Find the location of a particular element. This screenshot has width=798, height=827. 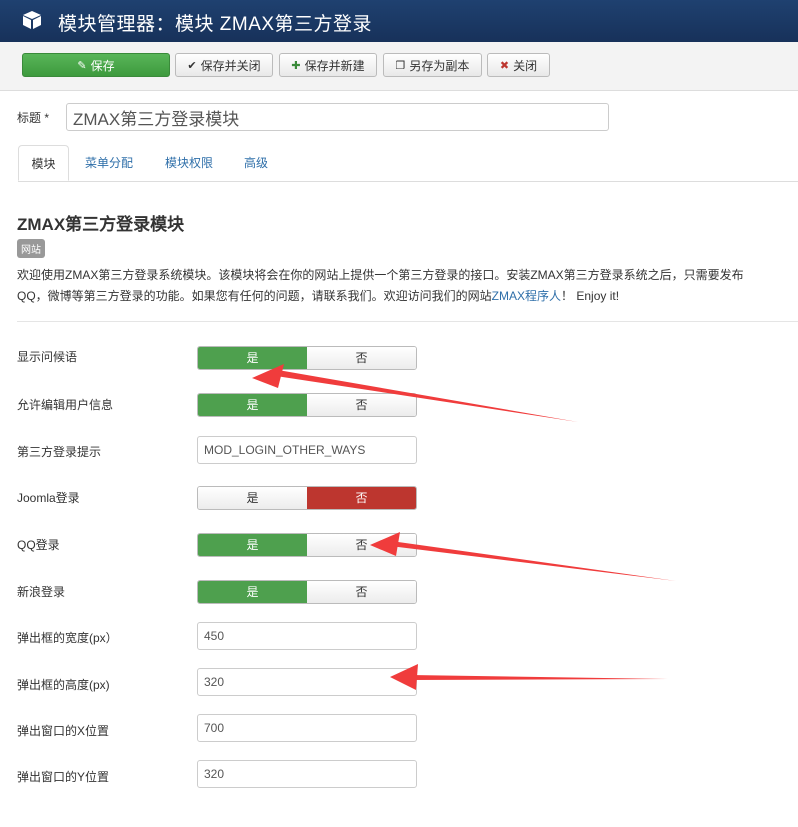

qq-label: QQ登录 is located at coordinates (38, 545).